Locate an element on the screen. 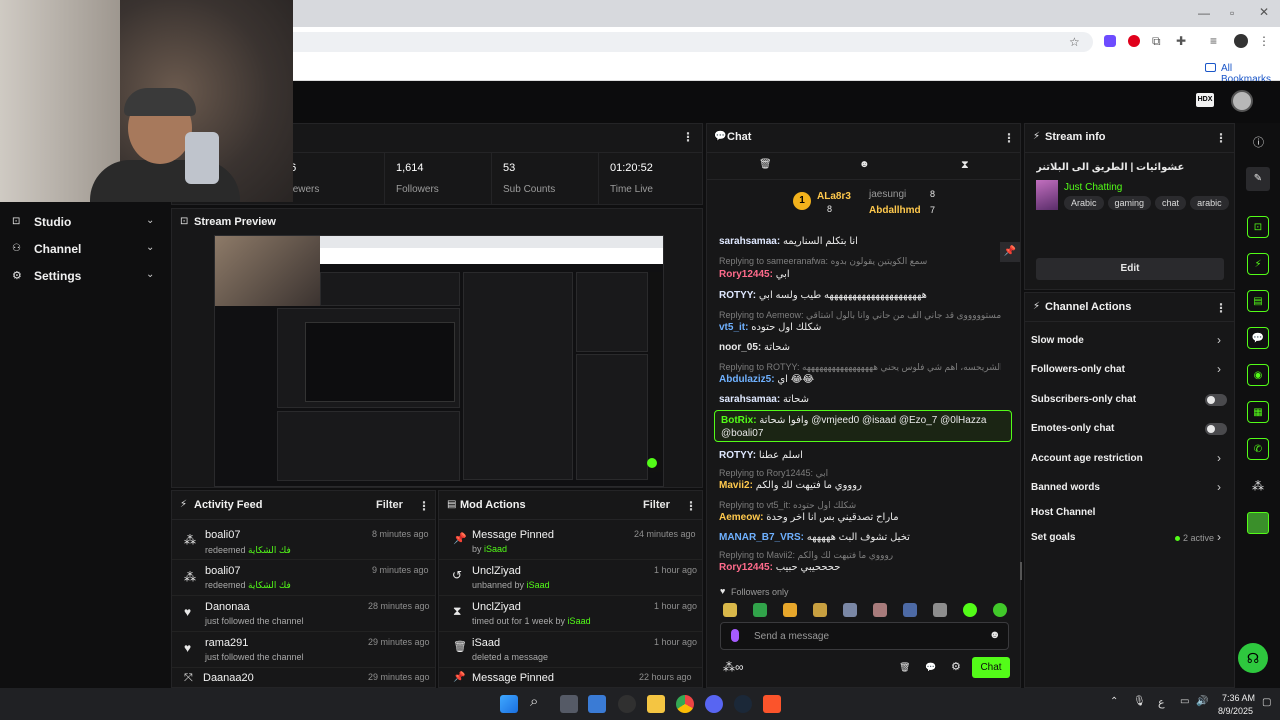 The image size is (1280, 720). banned-words-row: Banned words › is located at coordinates (1130, 488).